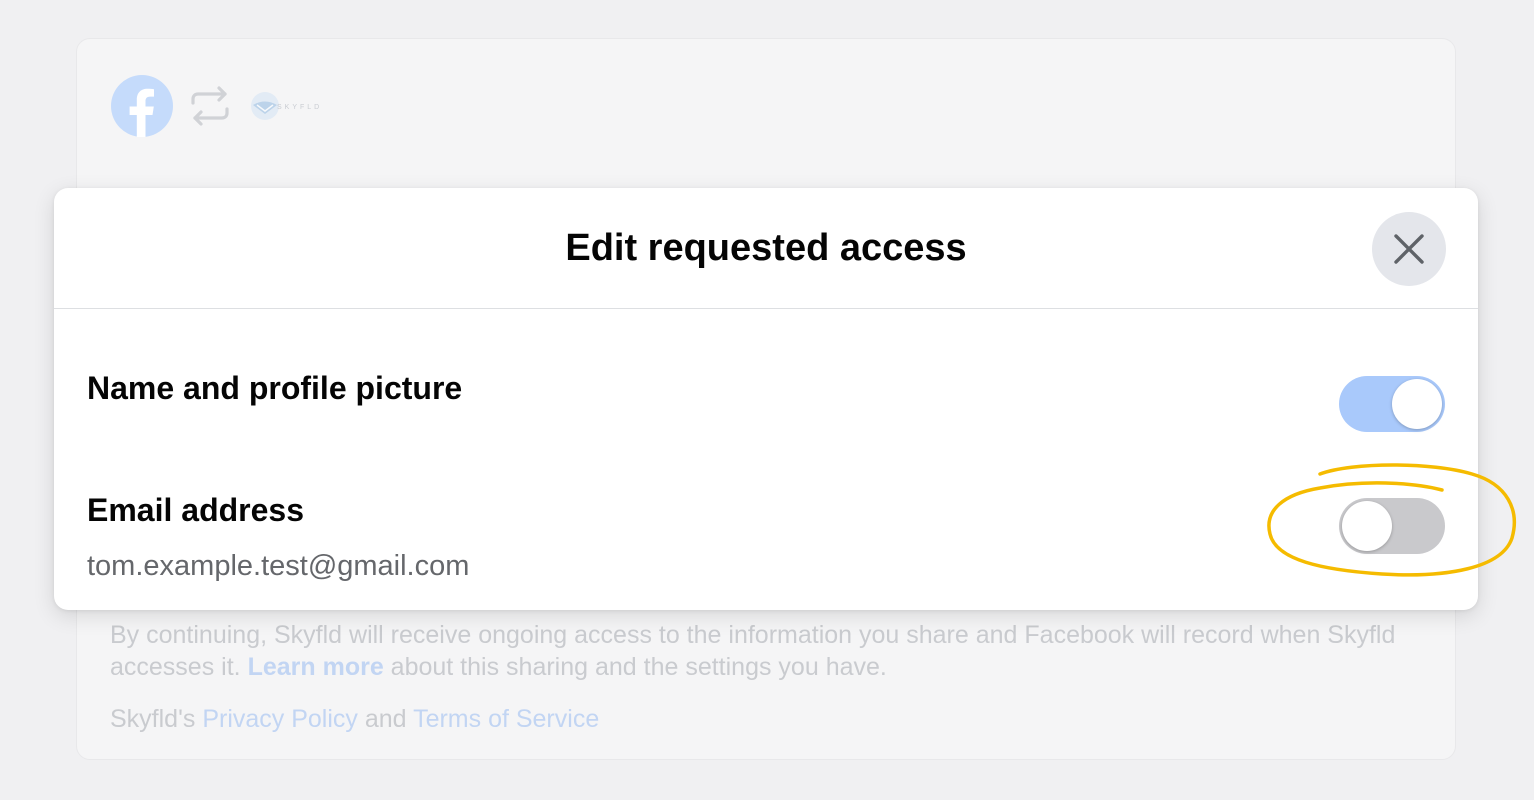 The height and width of the screenshot is (800, 1534). Describe the element at coordinates (156, 719) in the screenshot. I see `legal-prefix: Skyfld's` at that location.